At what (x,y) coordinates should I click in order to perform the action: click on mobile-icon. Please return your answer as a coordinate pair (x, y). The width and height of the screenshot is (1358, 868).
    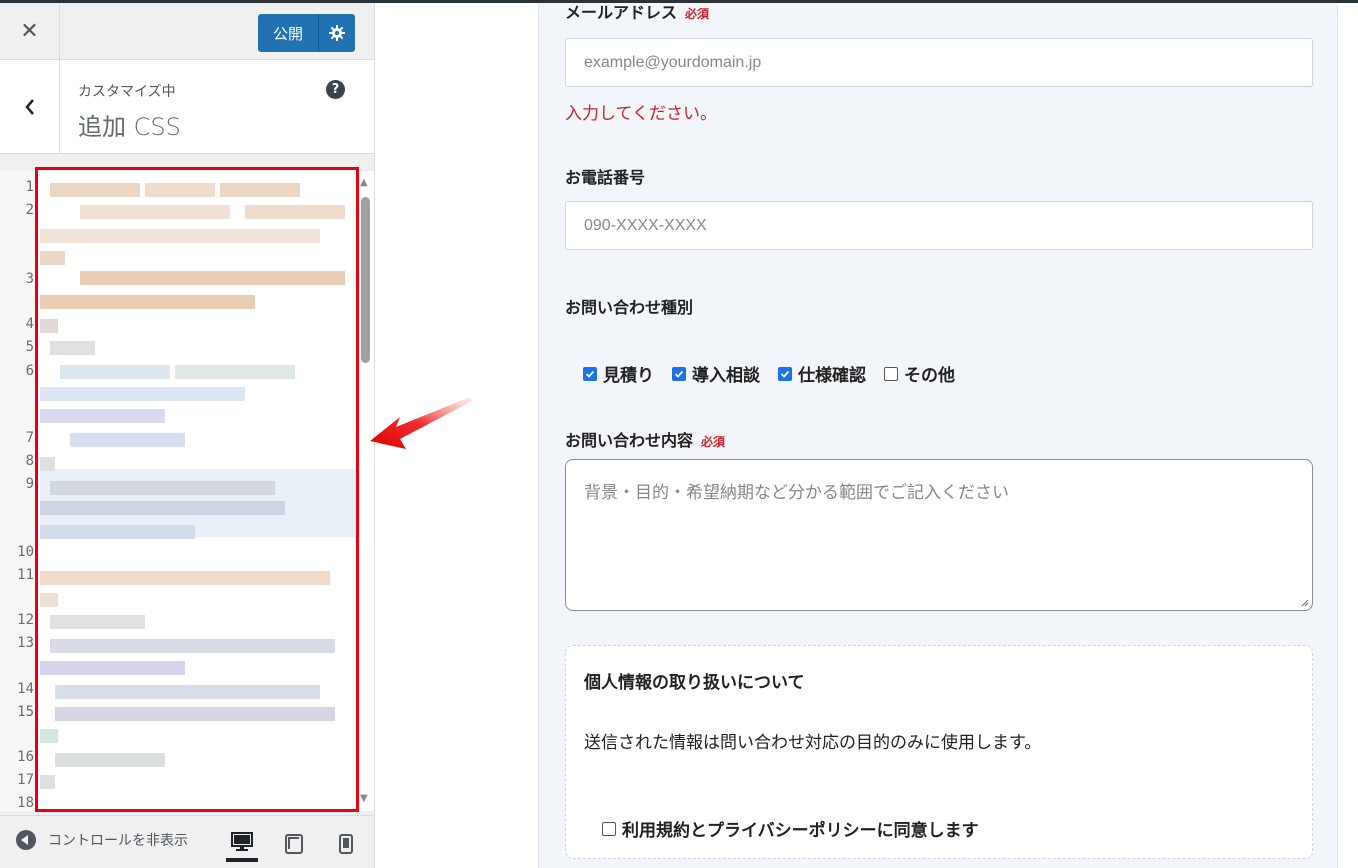
    Looking at the image, I should click on (346, 844).